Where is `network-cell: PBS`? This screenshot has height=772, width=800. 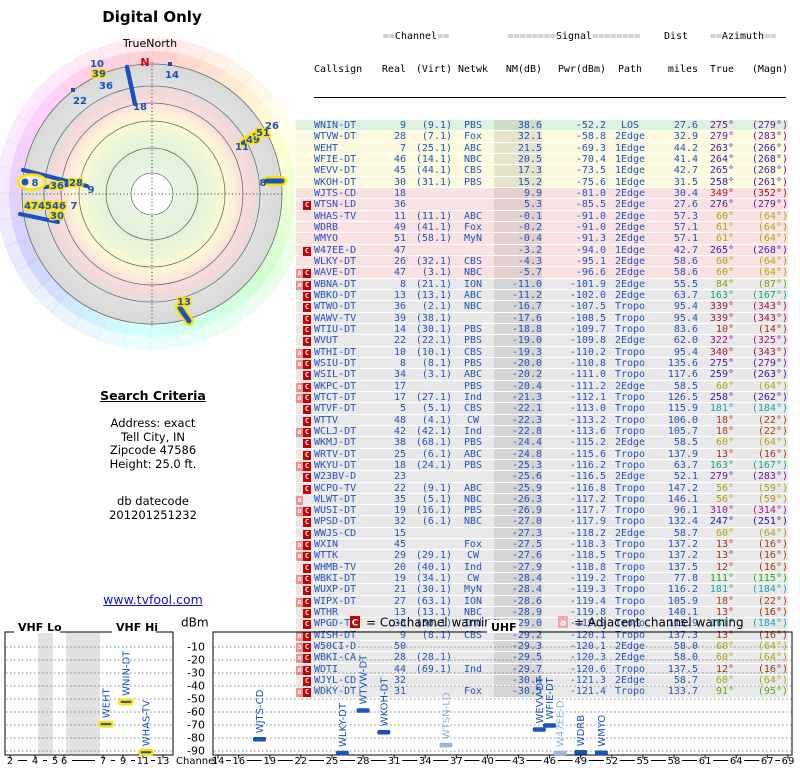 network-cell: PBS is located at coordinates (473, 363).